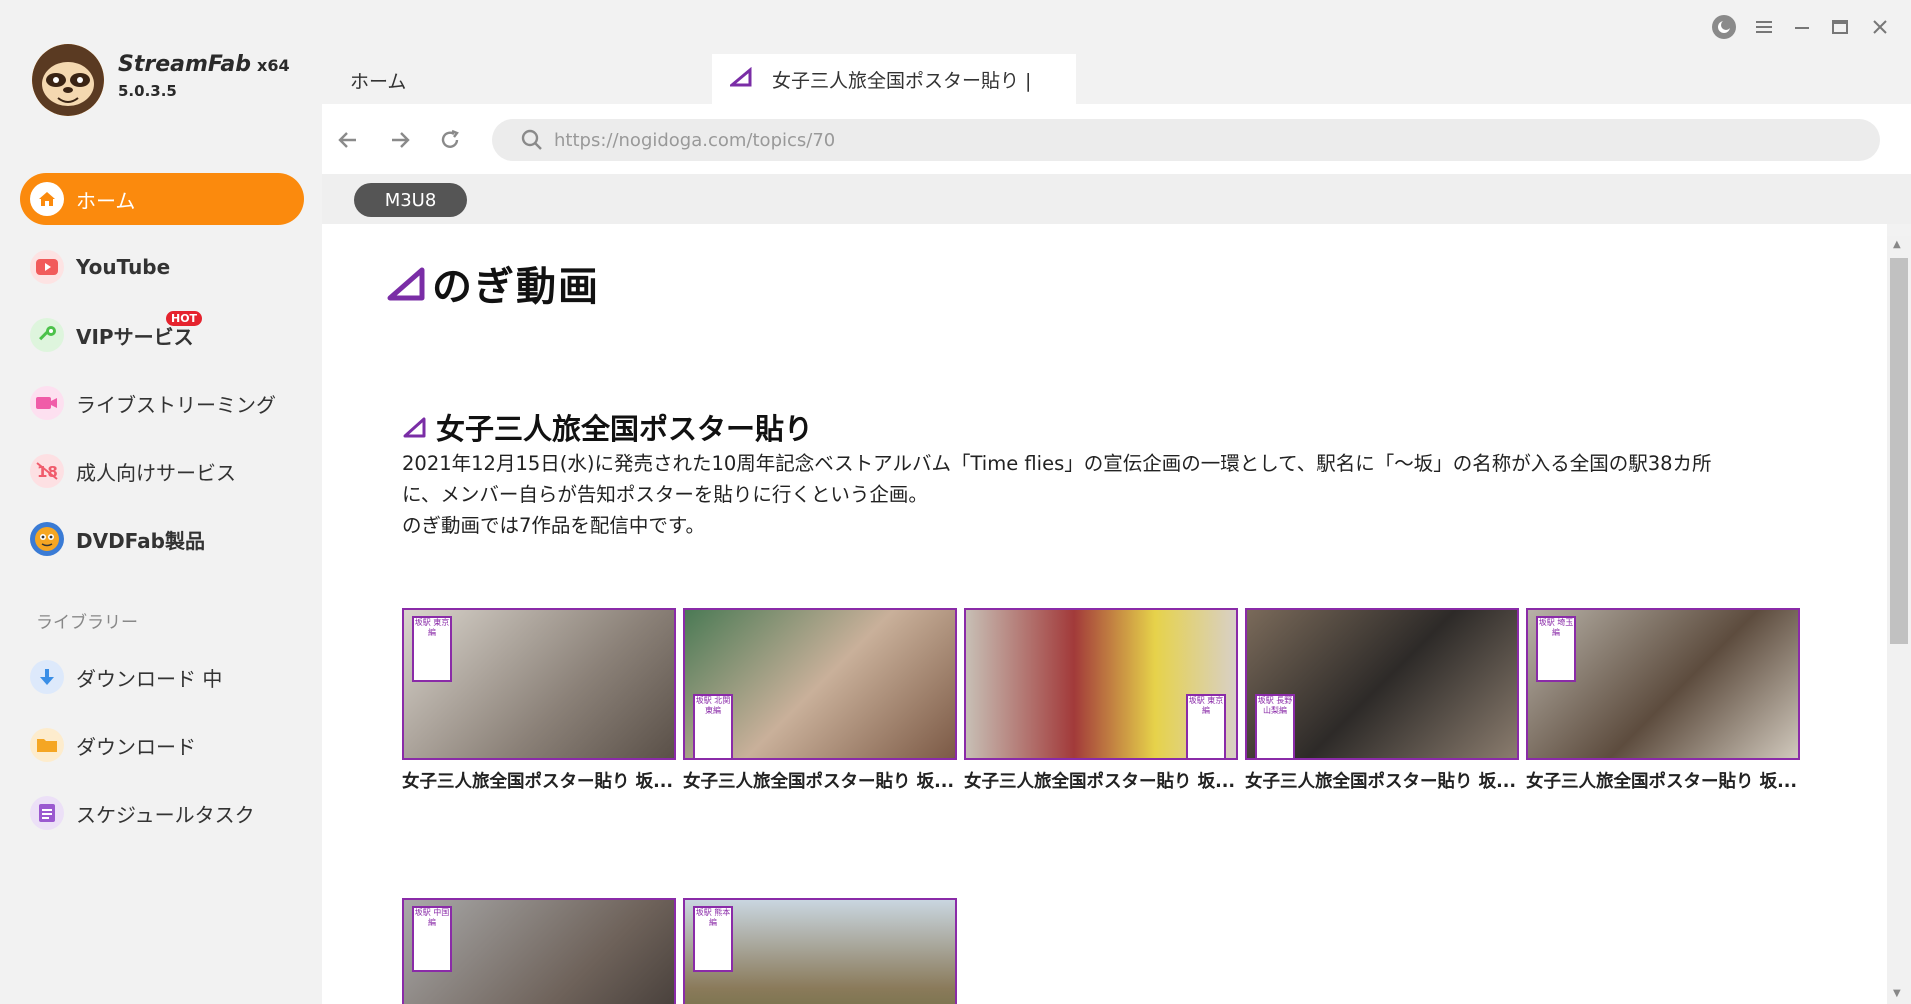 The height and width of the screenshot is (1004, 1911). What do you see at coordinates (553, 525) in the screenshot?
I see `description-line: のぎ動画では7作品を配信中です。` at bounding box center [553, 525].